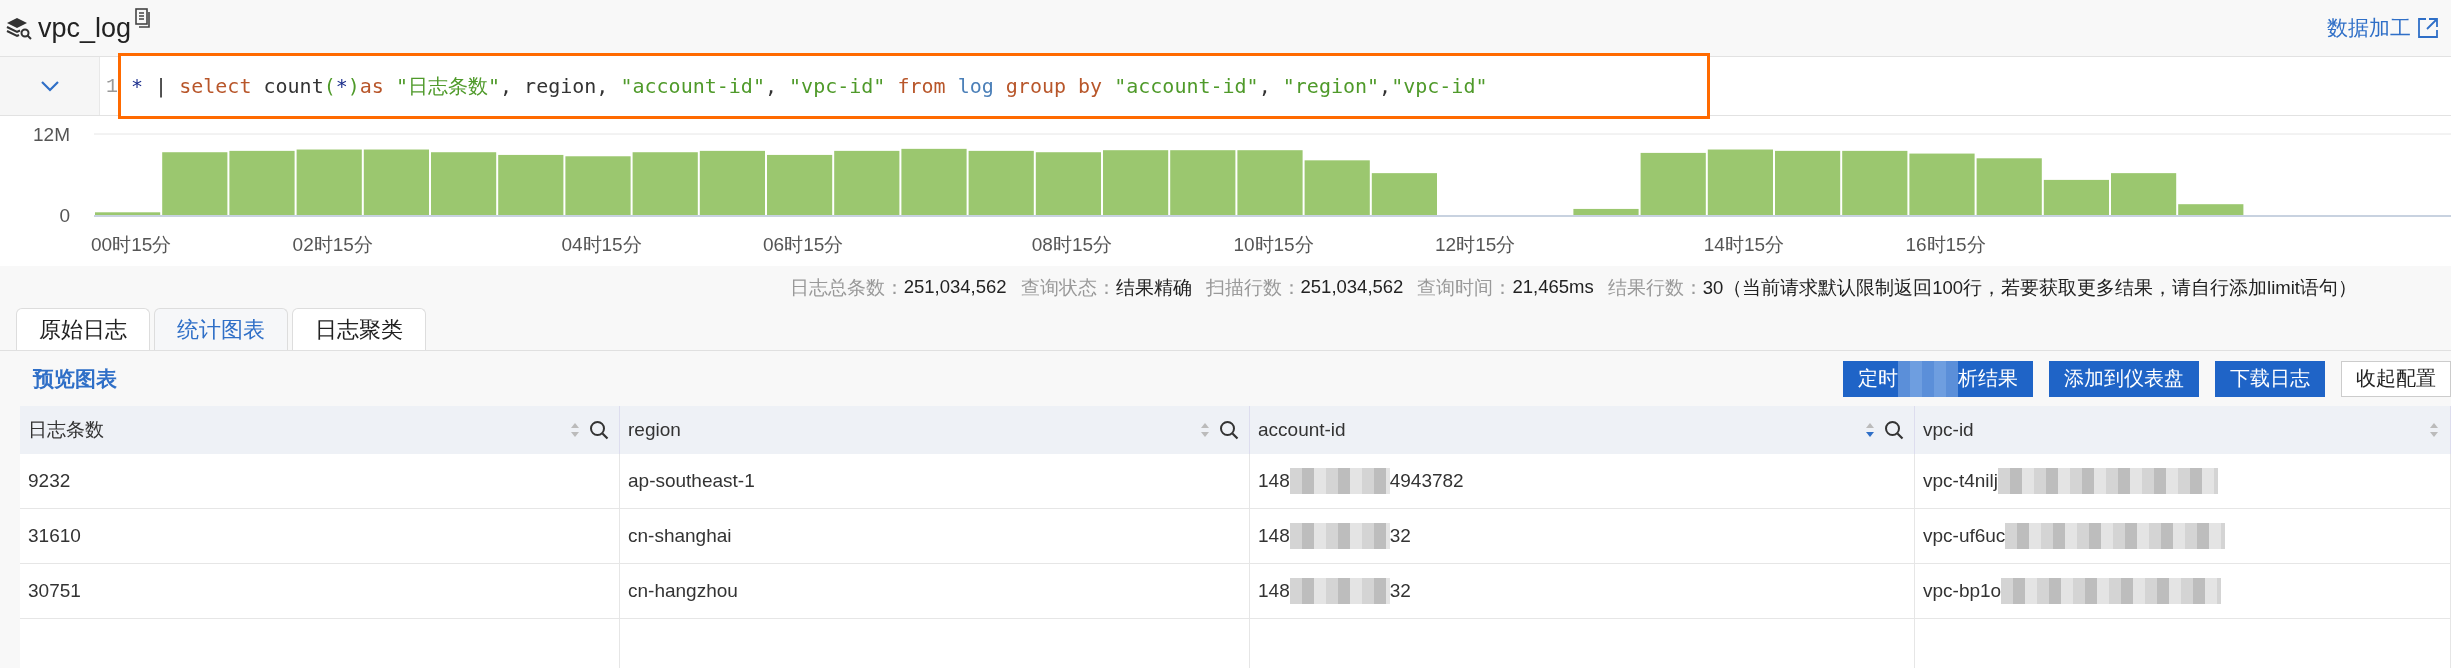 This screenshot has height=668, width=2451. Describe the element at coordinates (320, 591) in the screenshot. I see `table-cell: 30751` at that location.